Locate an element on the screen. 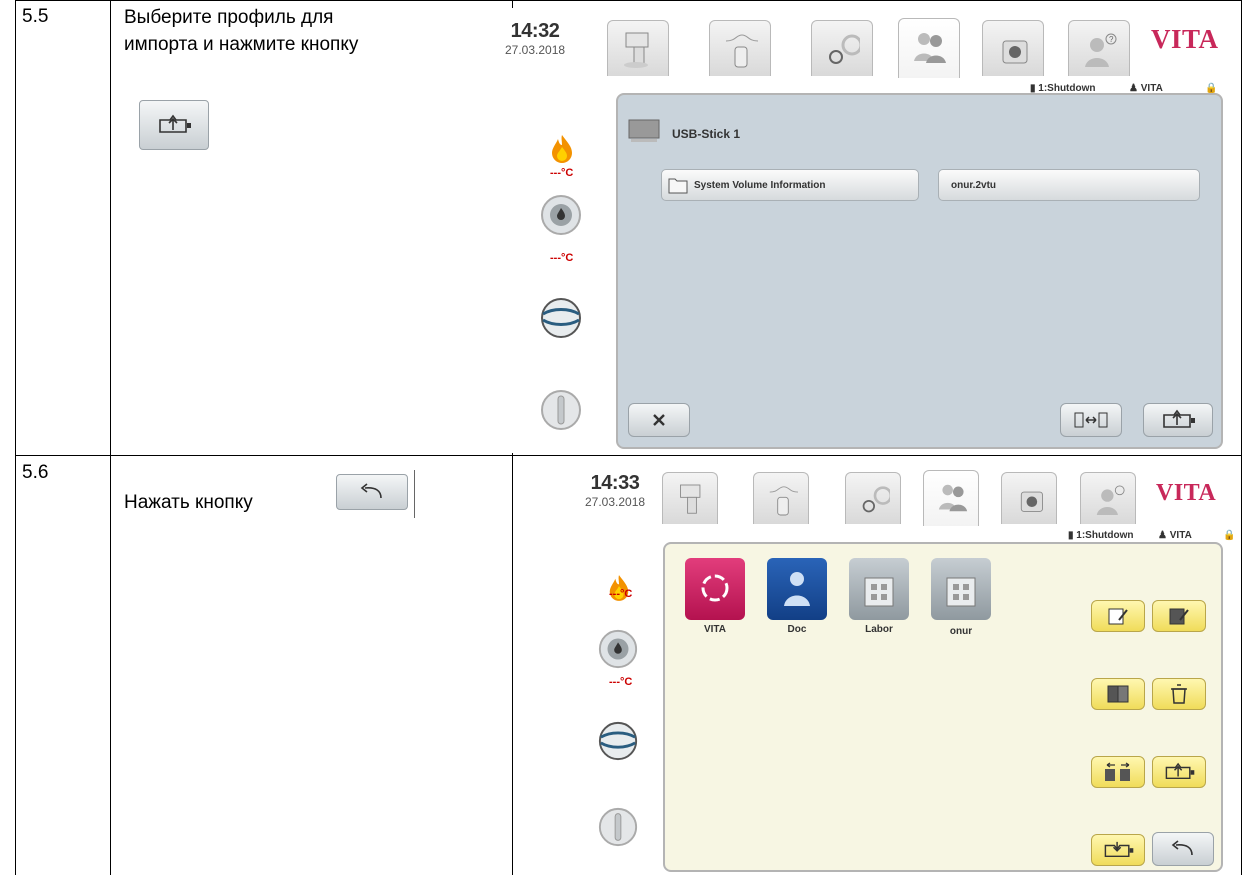 The width and height of the screenshot is (1252, 875). help-user-icon: ? is located at coordinates (1101, 50).